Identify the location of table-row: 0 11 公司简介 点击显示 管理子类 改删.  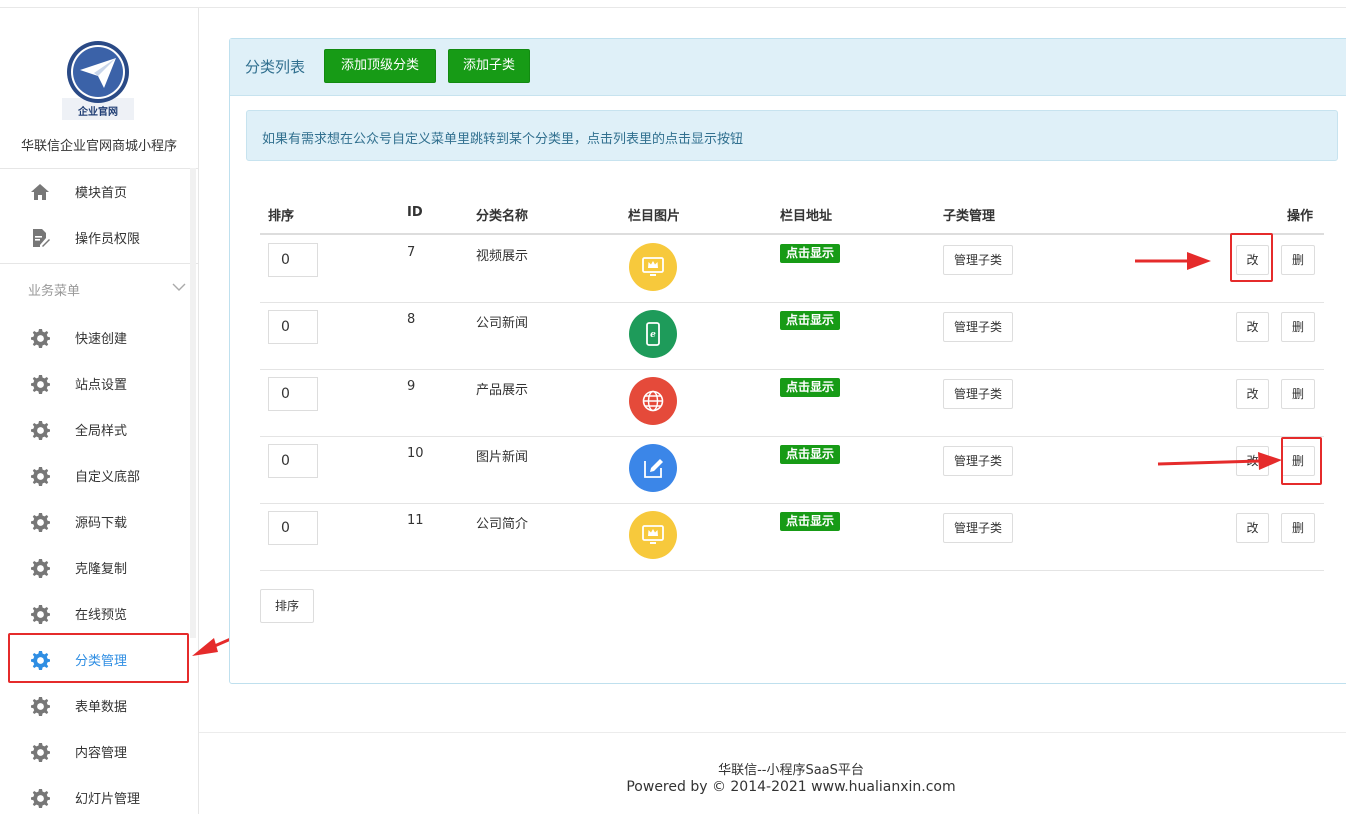
(792, 537).